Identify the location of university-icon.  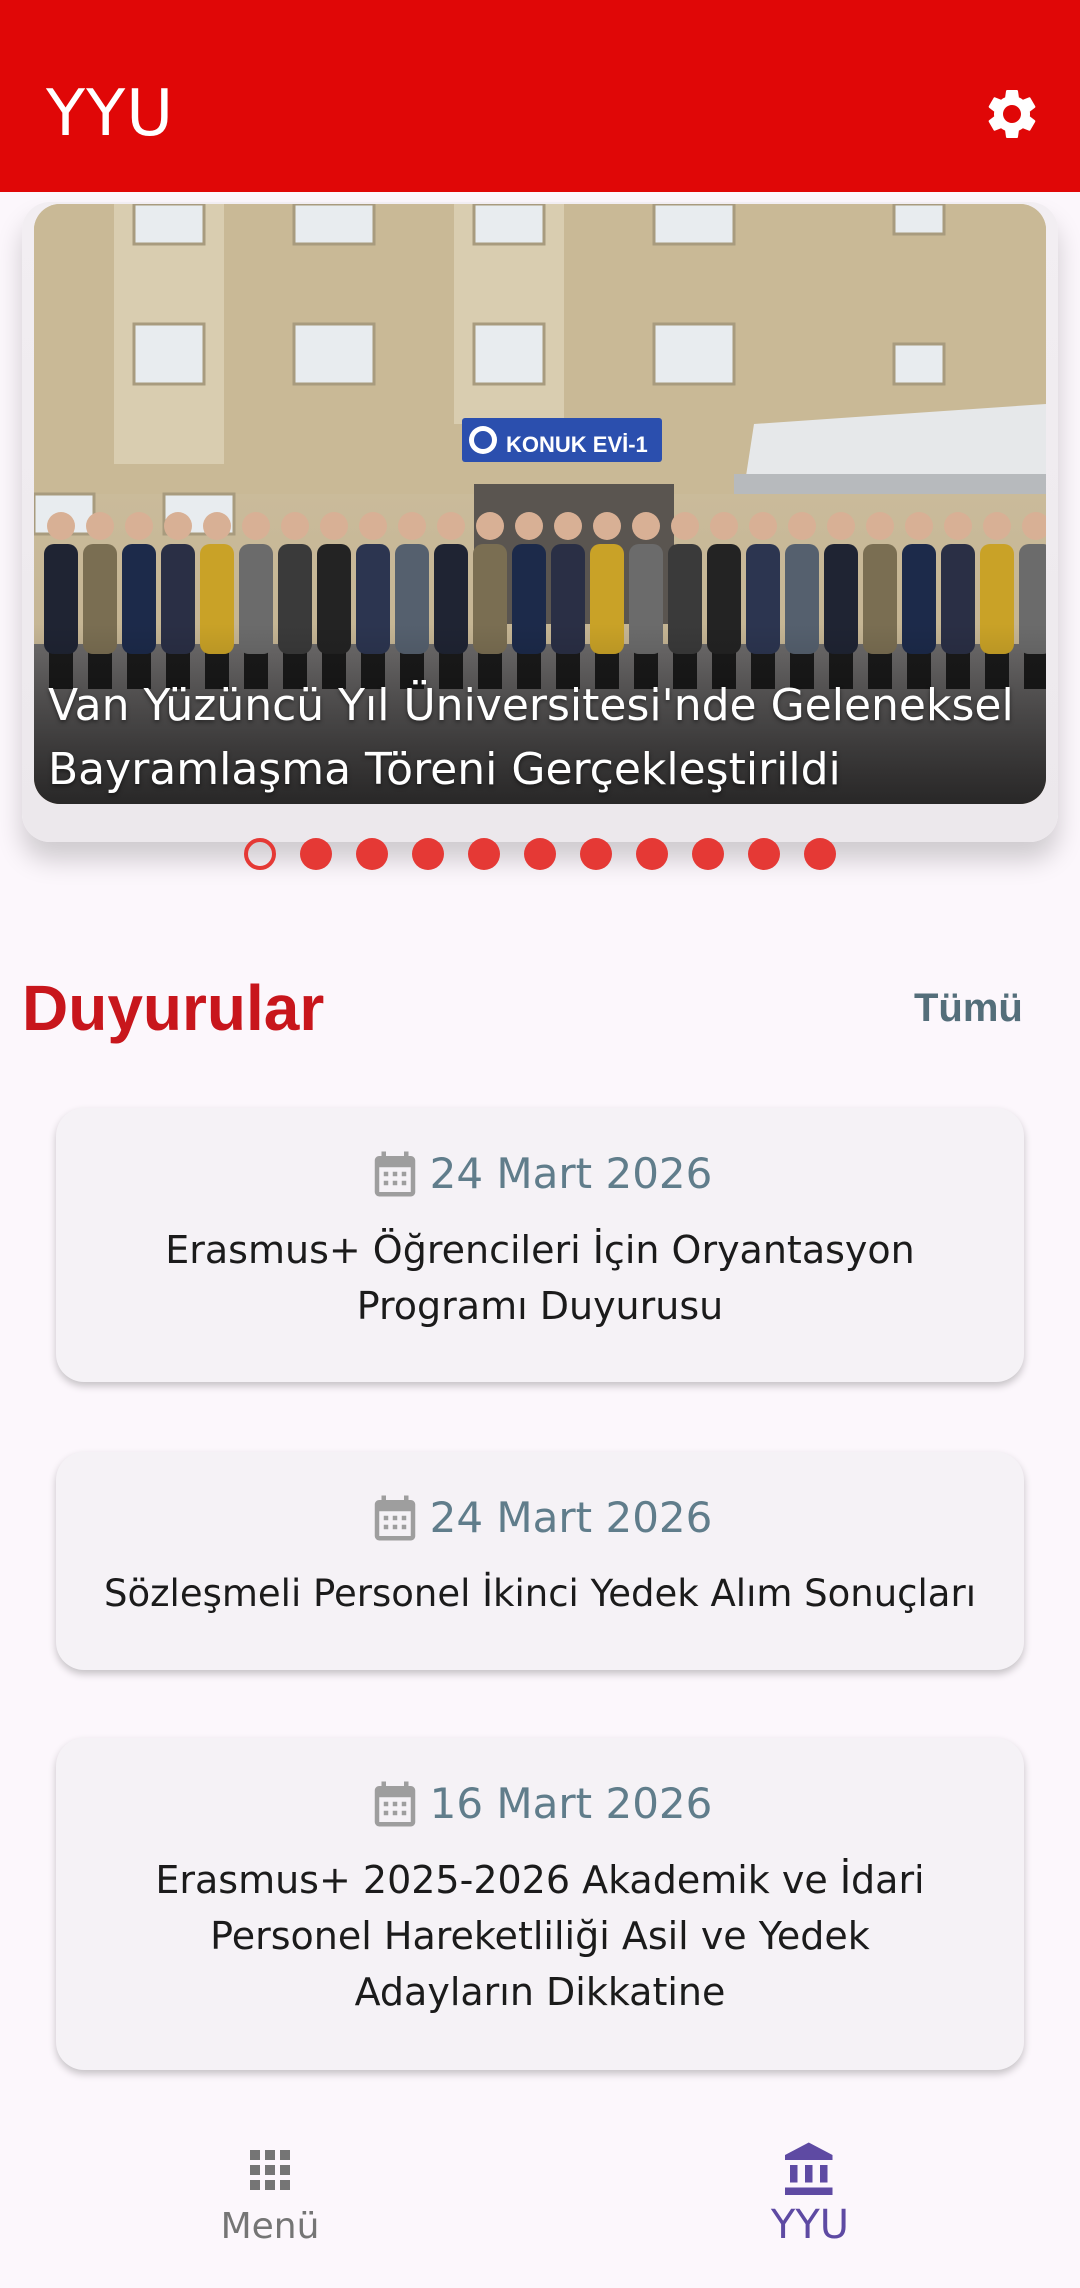
(809, 2168).